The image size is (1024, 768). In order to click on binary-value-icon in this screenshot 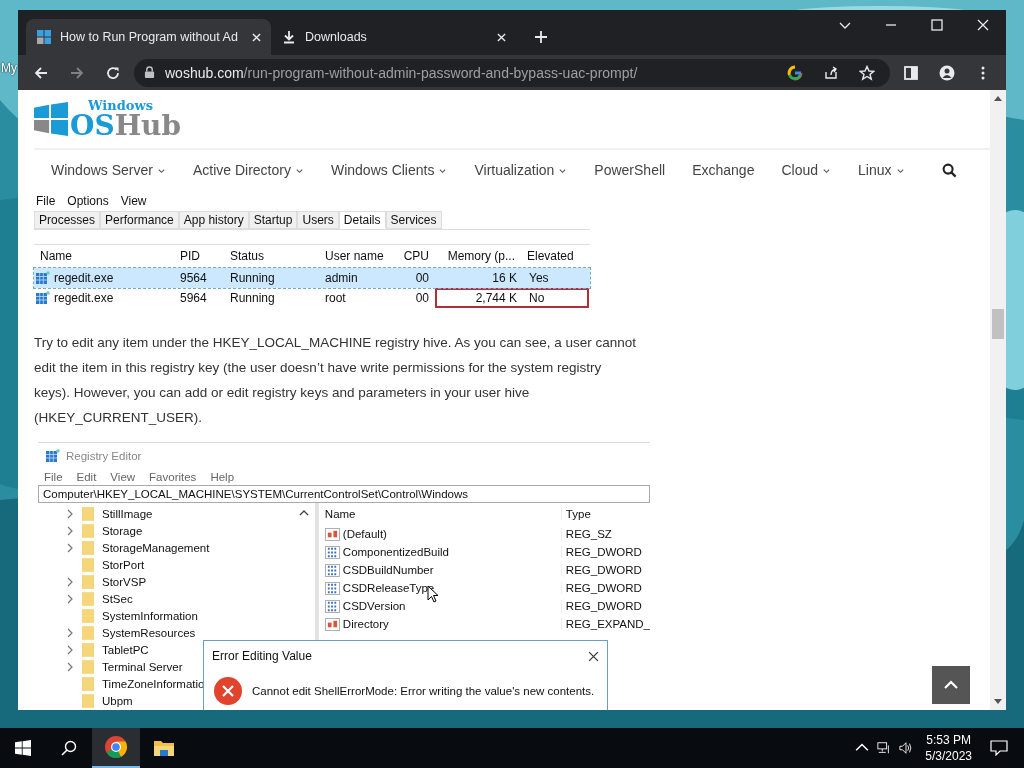, I will do `click(332, 588)`.